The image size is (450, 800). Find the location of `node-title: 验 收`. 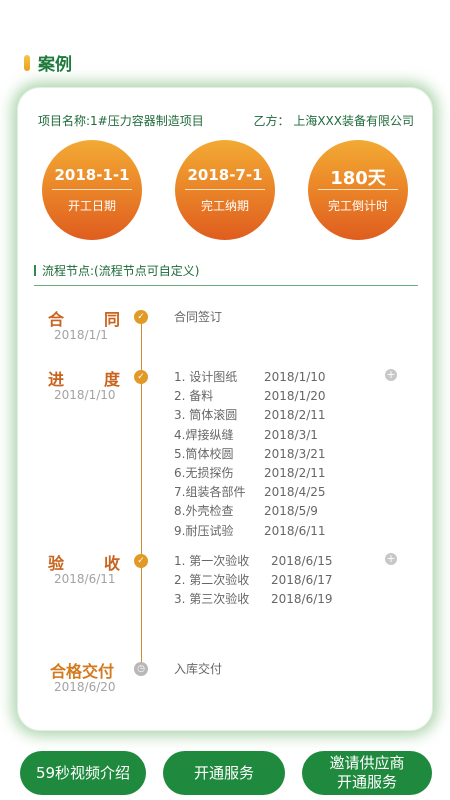

node-title: 验 收 is located at coordinates (84, 562).